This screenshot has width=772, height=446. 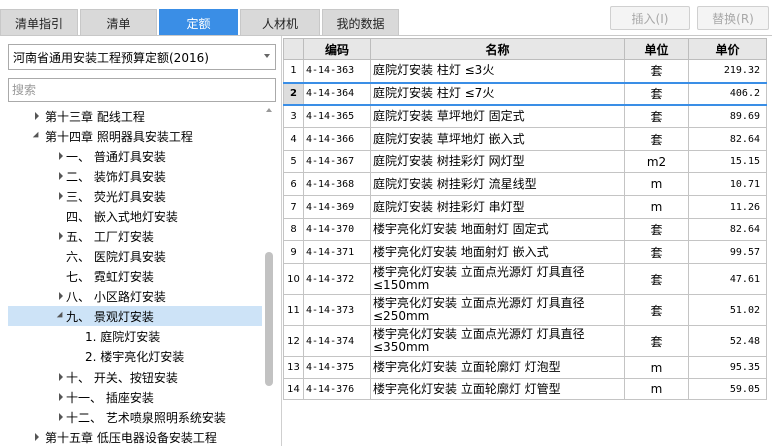 I want to click on tree-node-label: 1. 庭院灯安装, so click(x=123, y=336).